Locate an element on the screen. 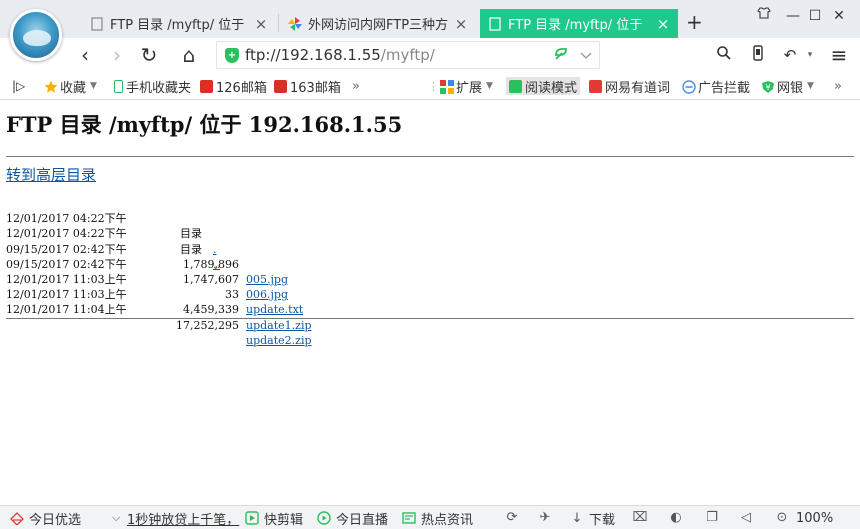 The width and height of the screenshot is (860, 529). live-button: 今日直播 is located at coordinates (353, 519).